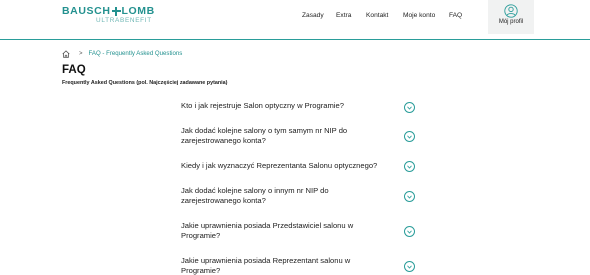 This screenshot has width=590, height=275. What do you see at coordinates (124, 20) in the screenshot?
I see `logo-subtitle: ULTRABENEFIT` at bounding box center [124, 20].